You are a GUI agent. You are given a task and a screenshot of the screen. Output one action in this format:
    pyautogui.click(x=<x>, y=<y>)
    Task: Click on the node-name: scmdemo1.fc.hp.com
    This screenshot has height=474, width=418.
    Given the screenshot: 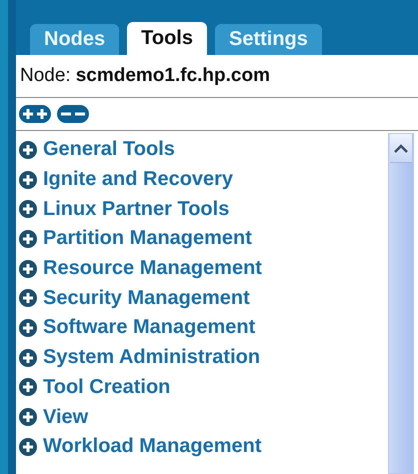 What is the action you would take?
    pyautogui.click(x=173, y=76)
    